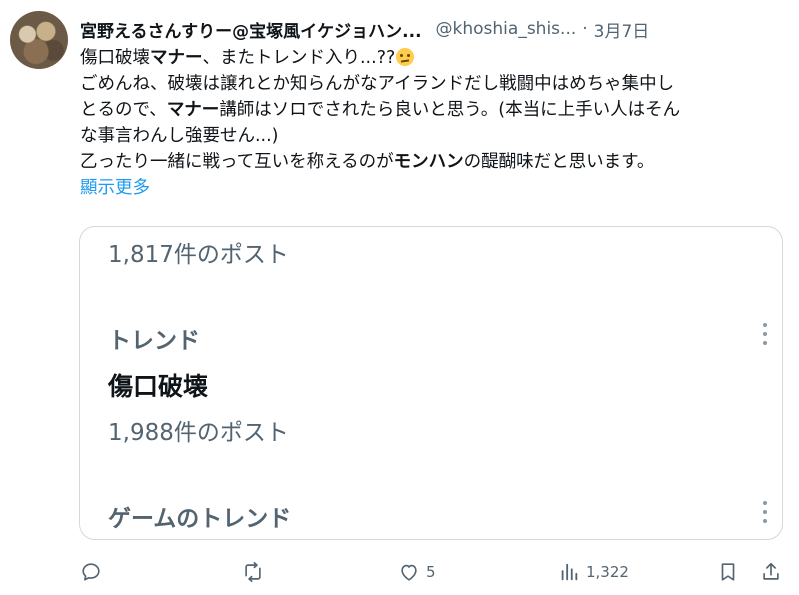 The image size is (799, 595). Describe the element at coordinates (425, 188) in the screenshot. I see `show-more-link: 顯示更多` at that location.